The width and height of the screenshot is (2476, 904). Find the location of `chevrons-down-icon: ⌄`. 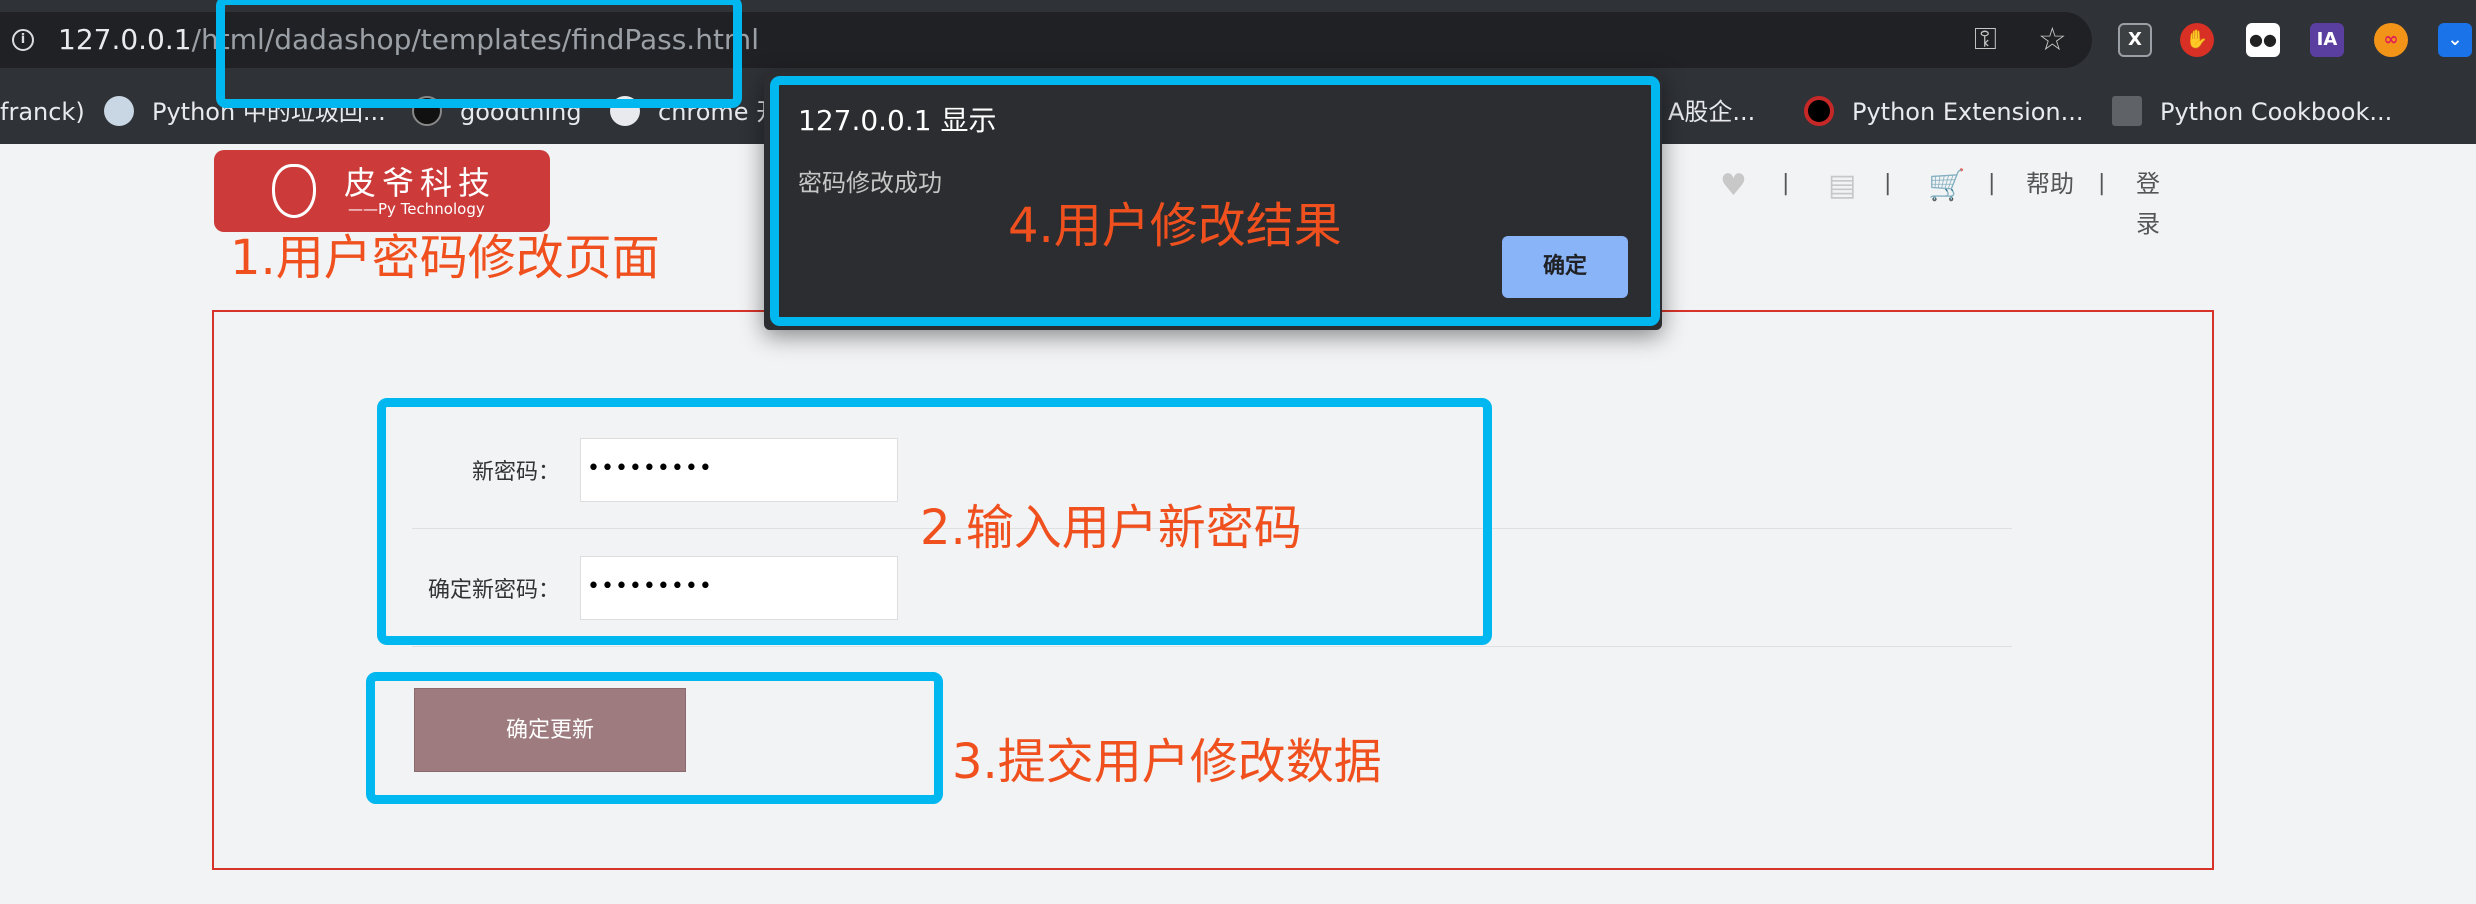

chevrons-down-icon: ⌄ is located at coordinates (2455, 40).